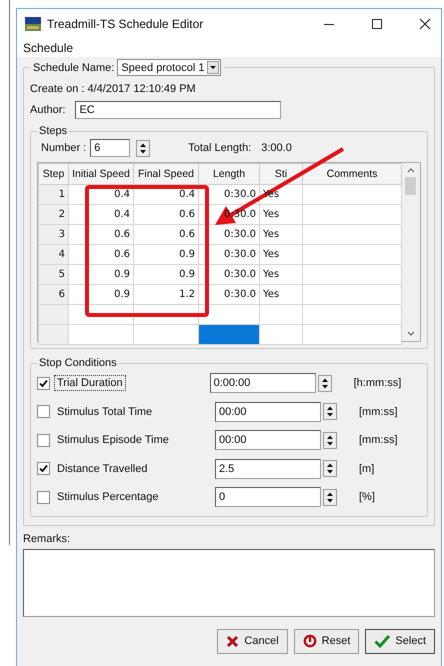  Describe the element at coordinates (220, 148) in the screenshot. I see `total-length-label: Total Length:` at that location.